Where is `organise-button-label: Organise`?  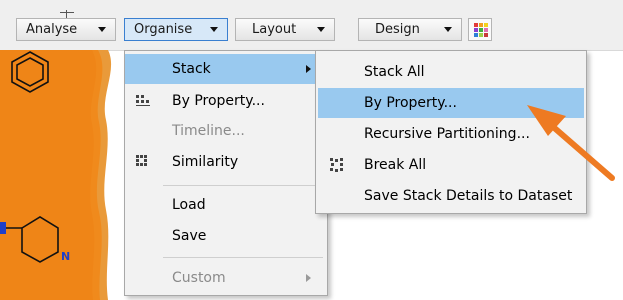
organise-button-label: Organise is located at coordinates (163, 29).